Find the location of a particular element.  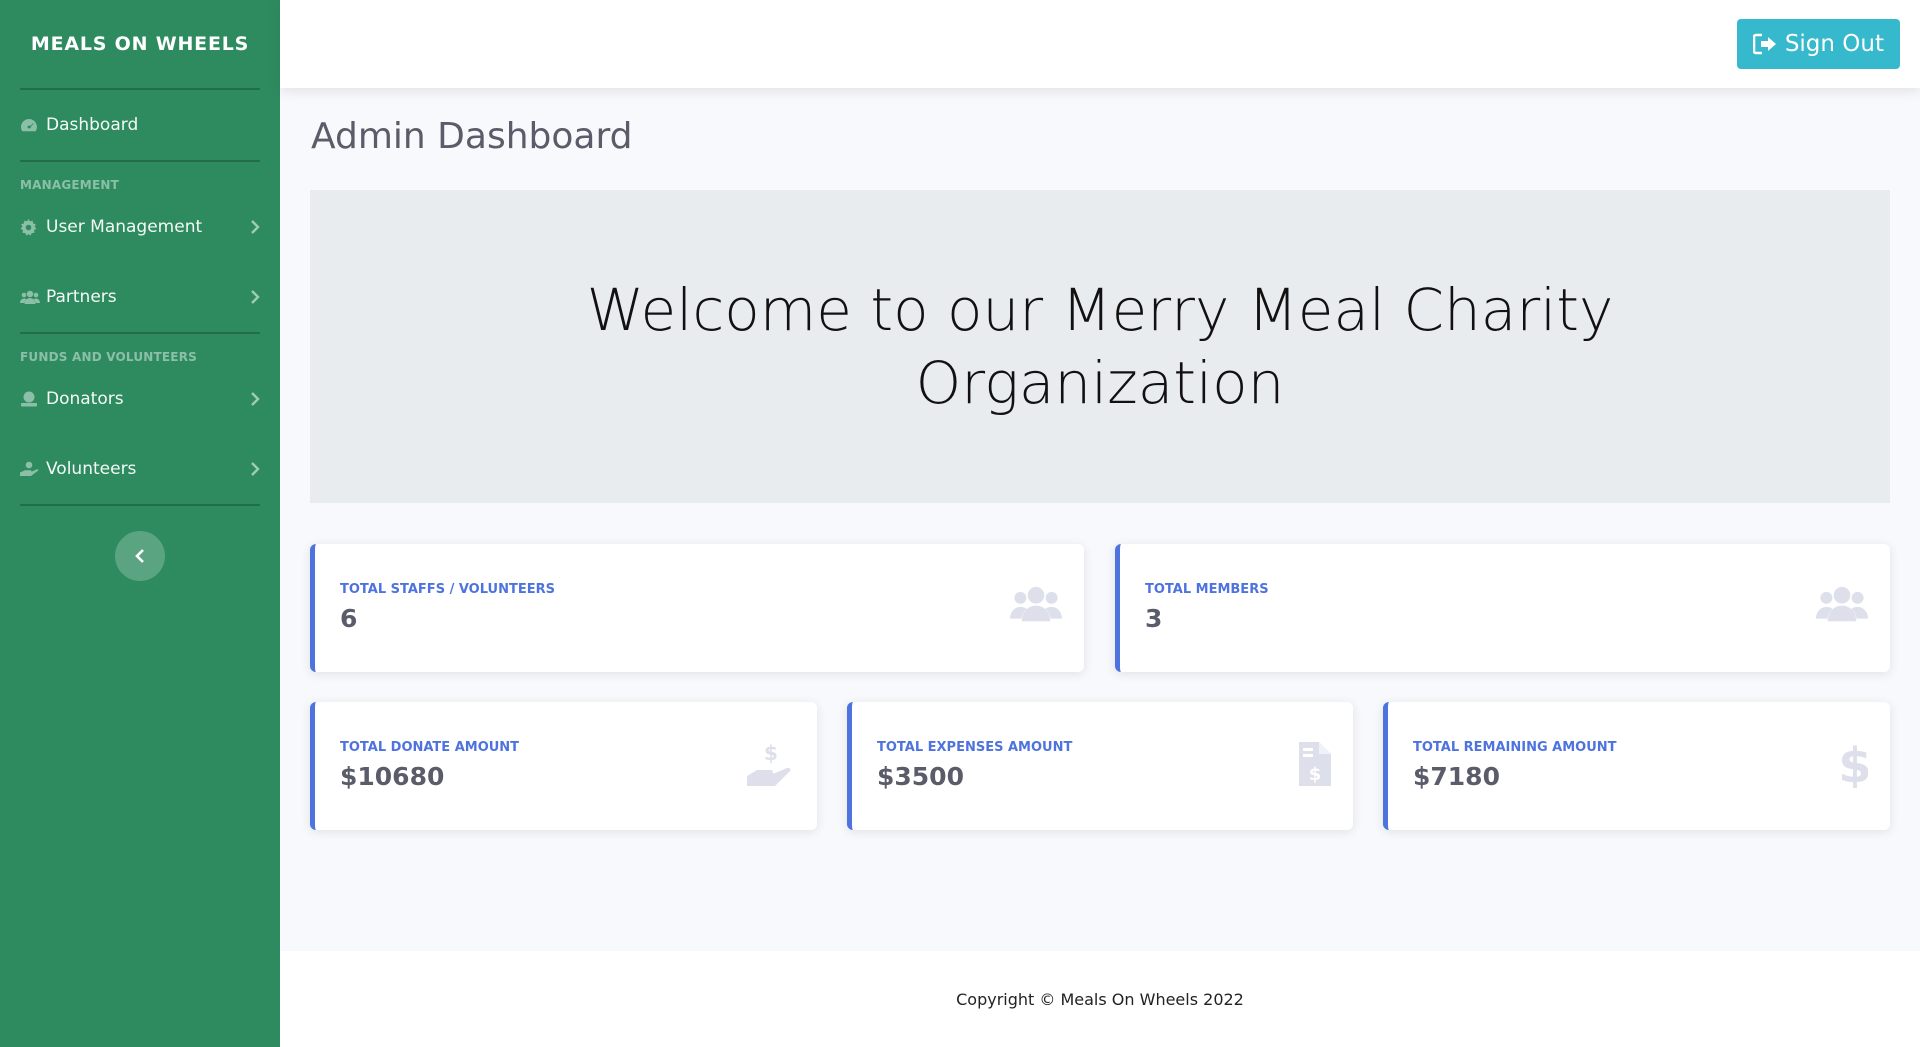

sidebar-item-user-management: User Management is located at coordinates (140, 227).